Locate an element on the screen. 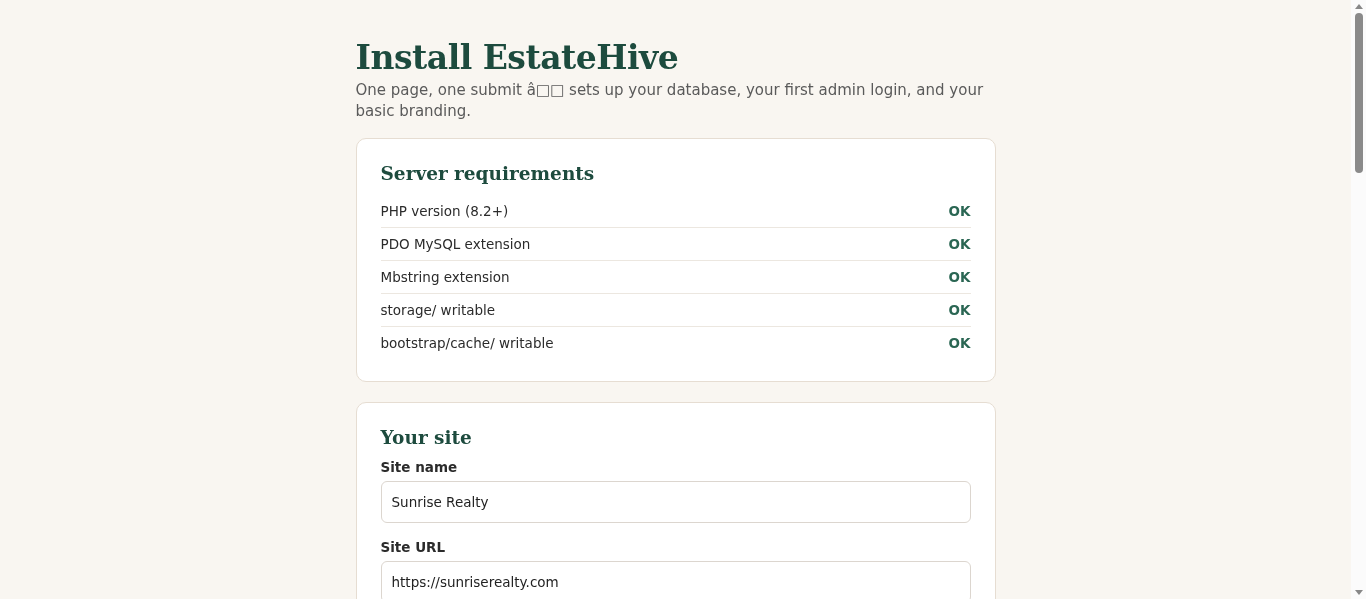  page-title: Install EstateHive is located at coordinates (517, 58).